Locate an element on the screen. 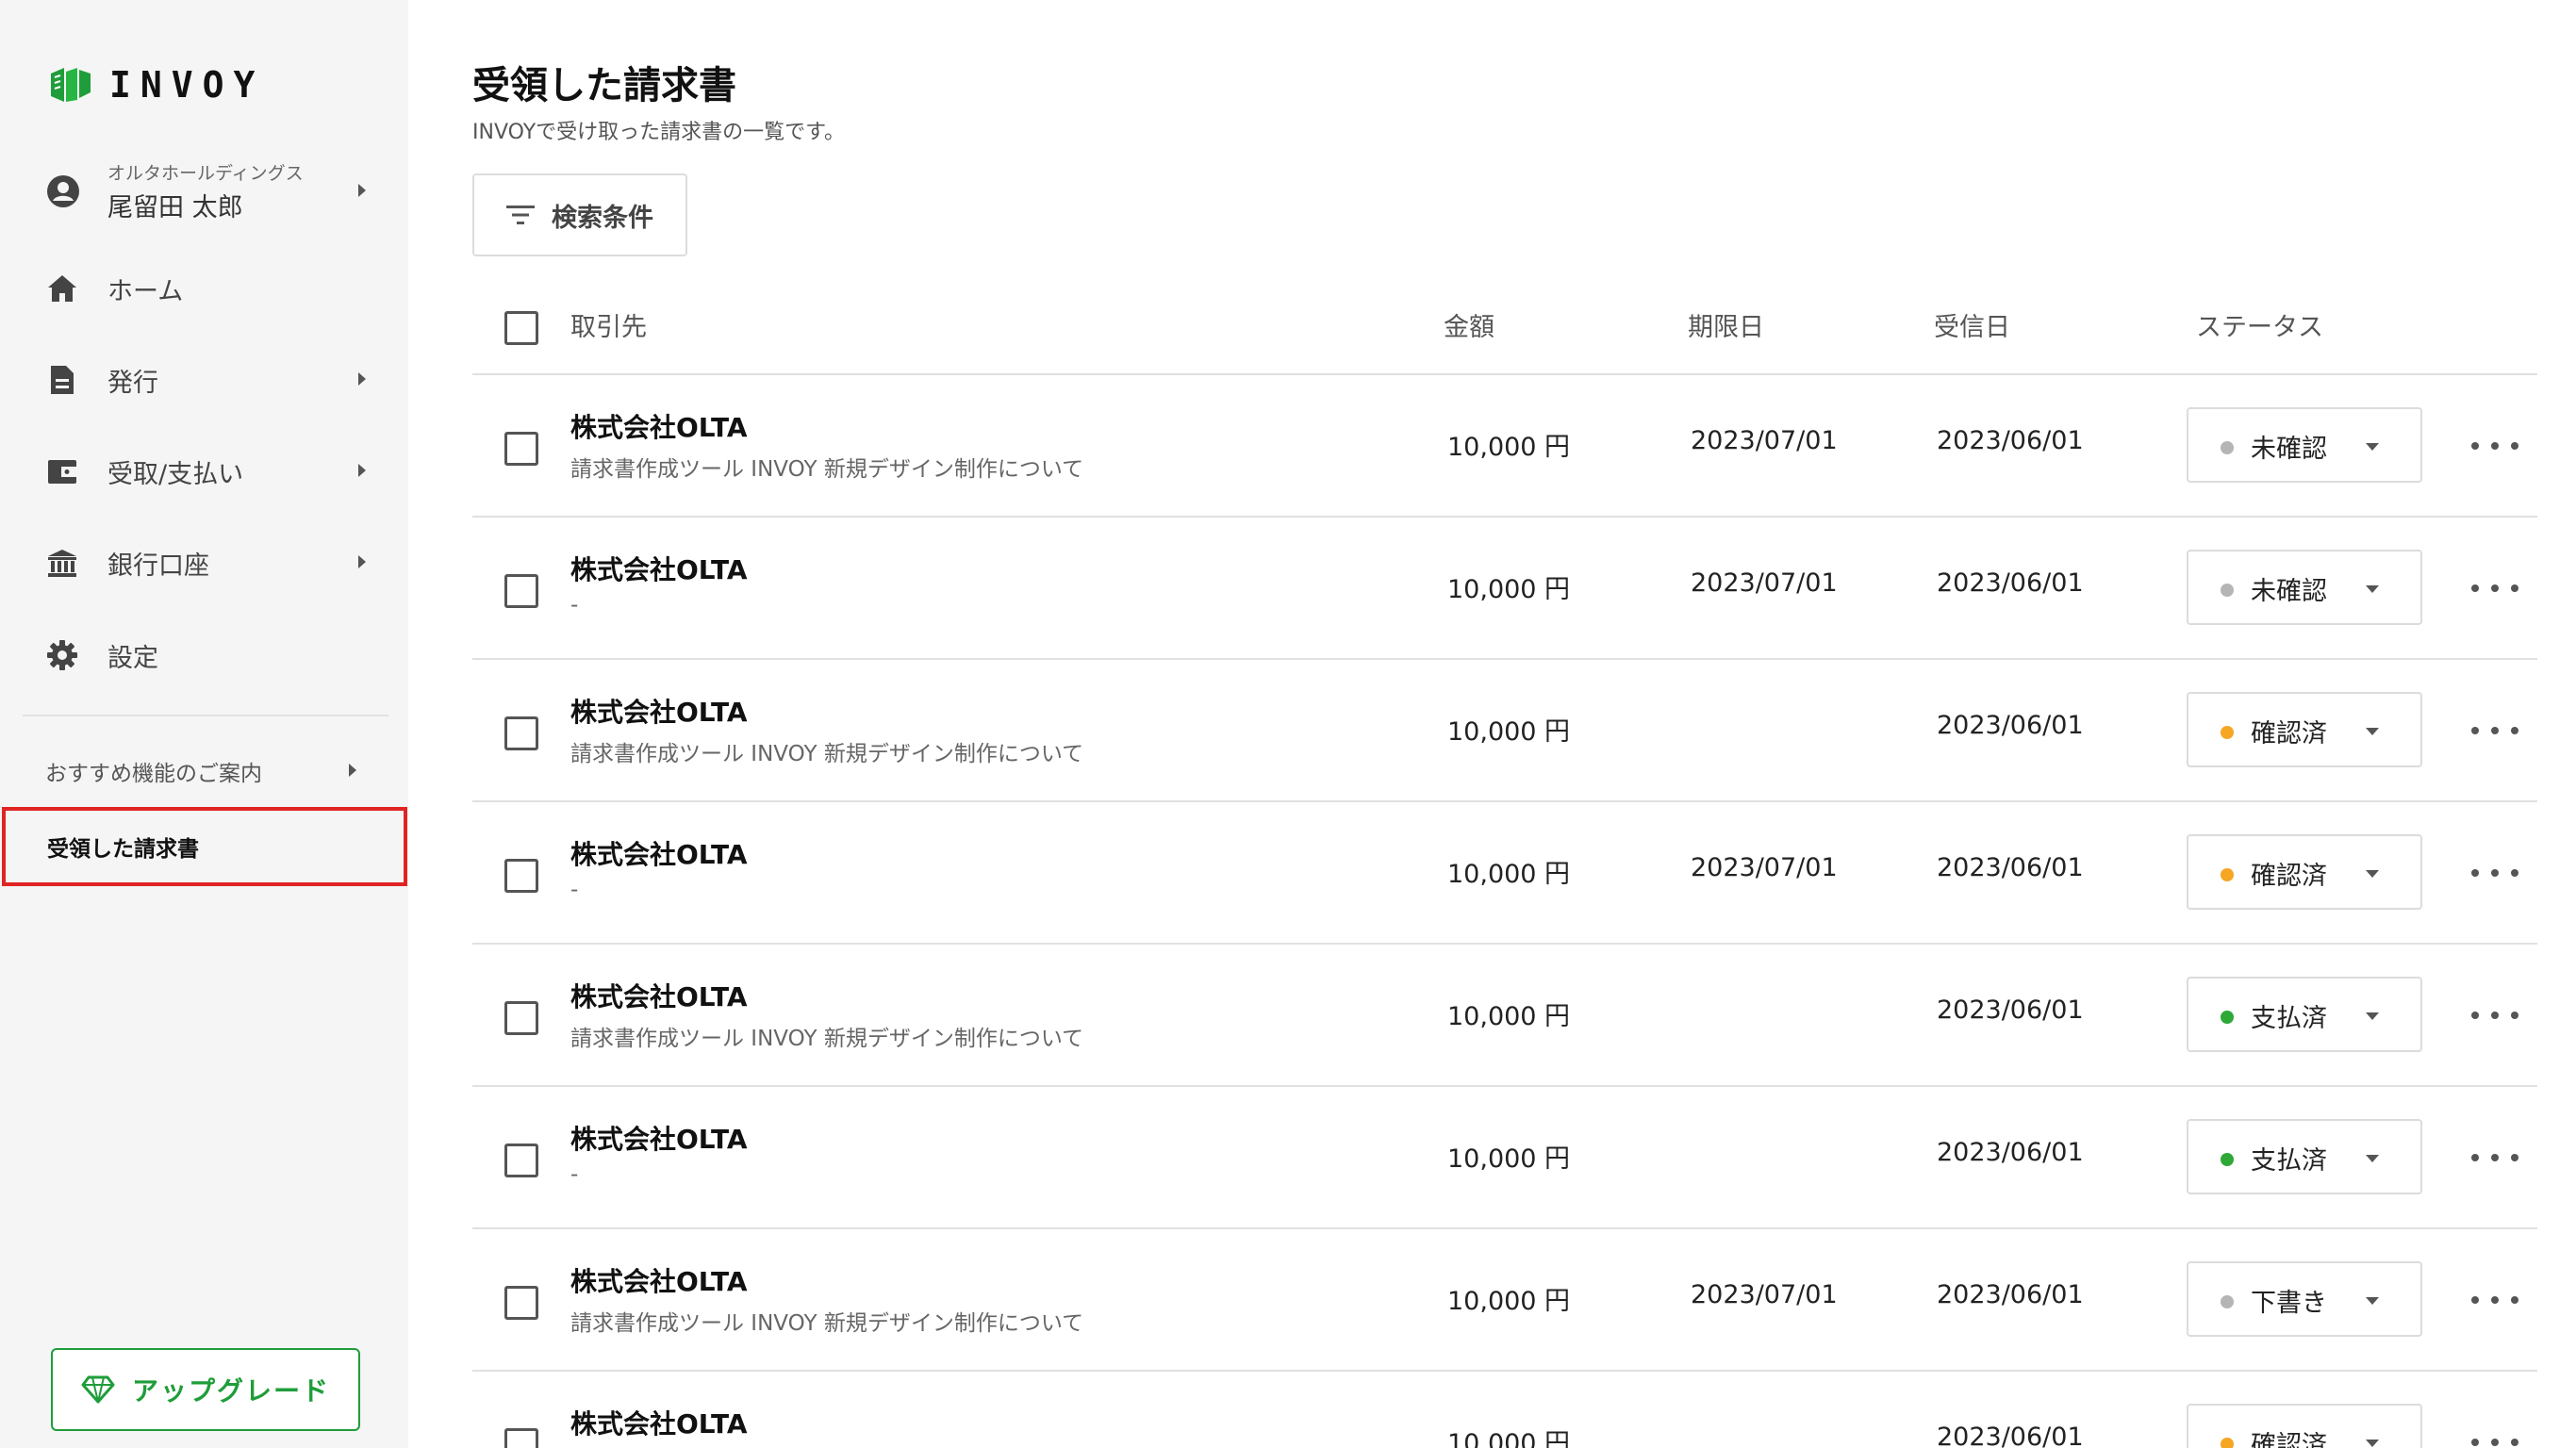 The width and height of the screenshot is (2576, 1448). sidebar-item-recommend: おすすめ機能のご案内 is located at coordinates (200, 771).